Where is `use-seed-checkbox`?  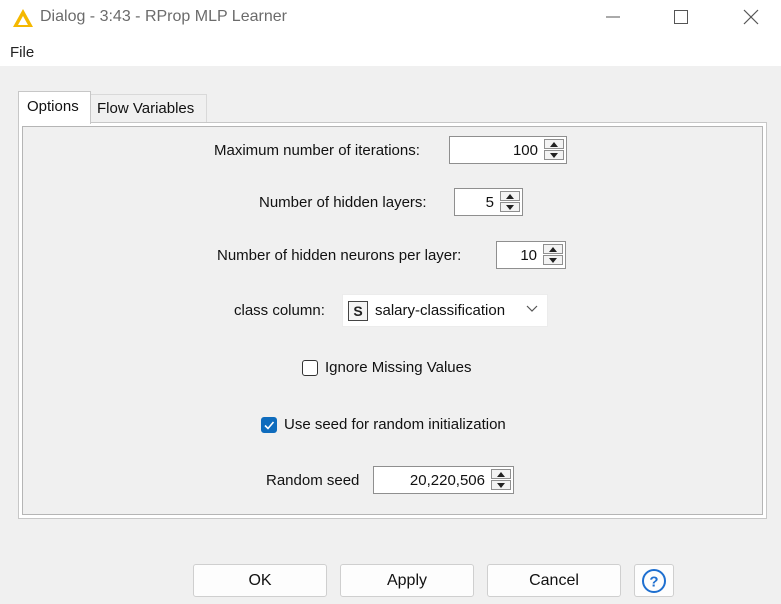
use-seed-checkbox is located at coordinates (269, 425).